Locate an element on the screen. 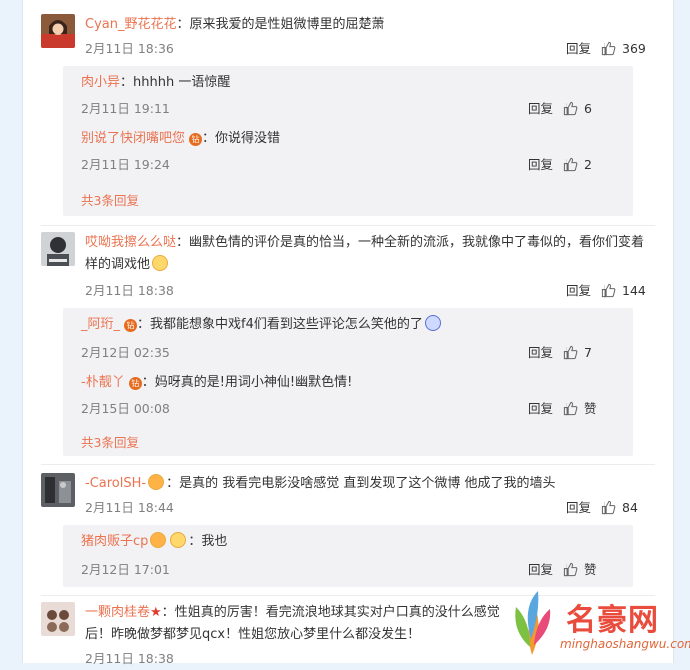 The width and height of the screenshot is (690, 670). sub-comment-meta: 2月12日 02:35 回复 7 is located at coordinates (352, 353).